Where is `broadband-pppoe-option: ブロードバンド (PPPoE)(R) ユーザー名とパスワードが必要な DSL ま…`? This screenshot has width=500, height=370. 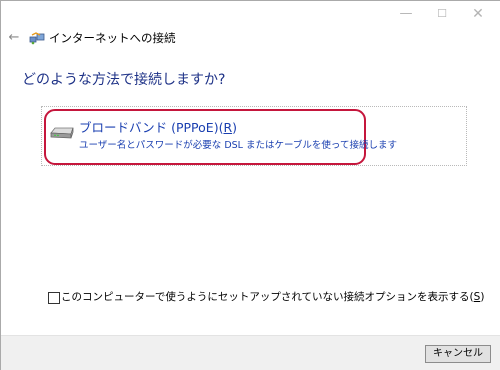
broadband-pppoe-option: ブロードバンド (PPPoE)(R) ユーザー名とパスワードが必要な DSL ま… is located at coordinates (220, 137).